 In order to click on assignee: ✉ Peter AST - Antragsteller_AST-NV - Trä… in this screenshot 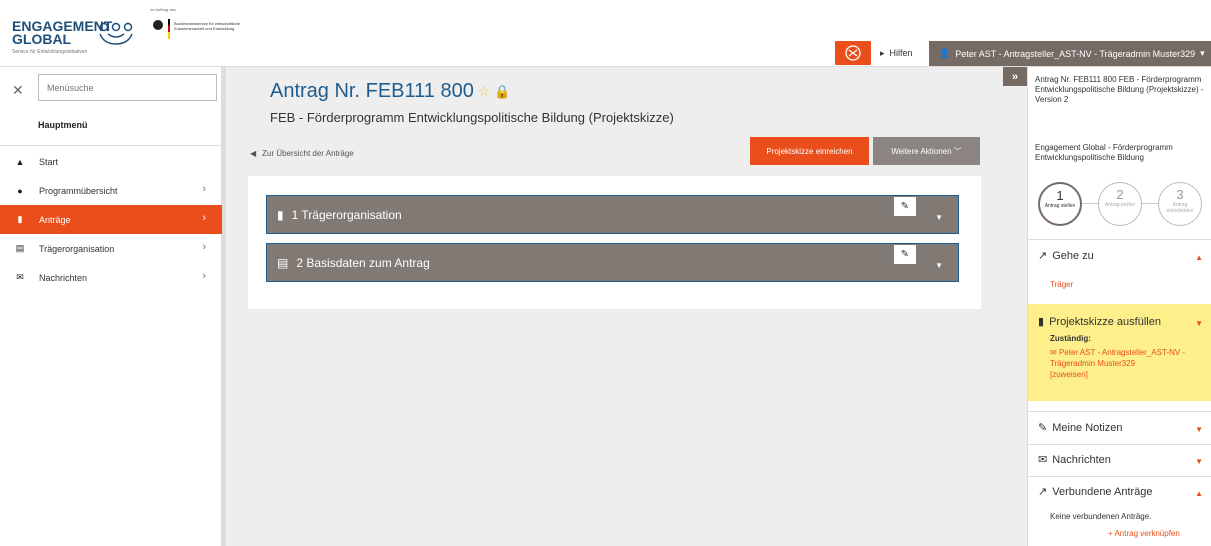, I will do `click(1130, 363)`.